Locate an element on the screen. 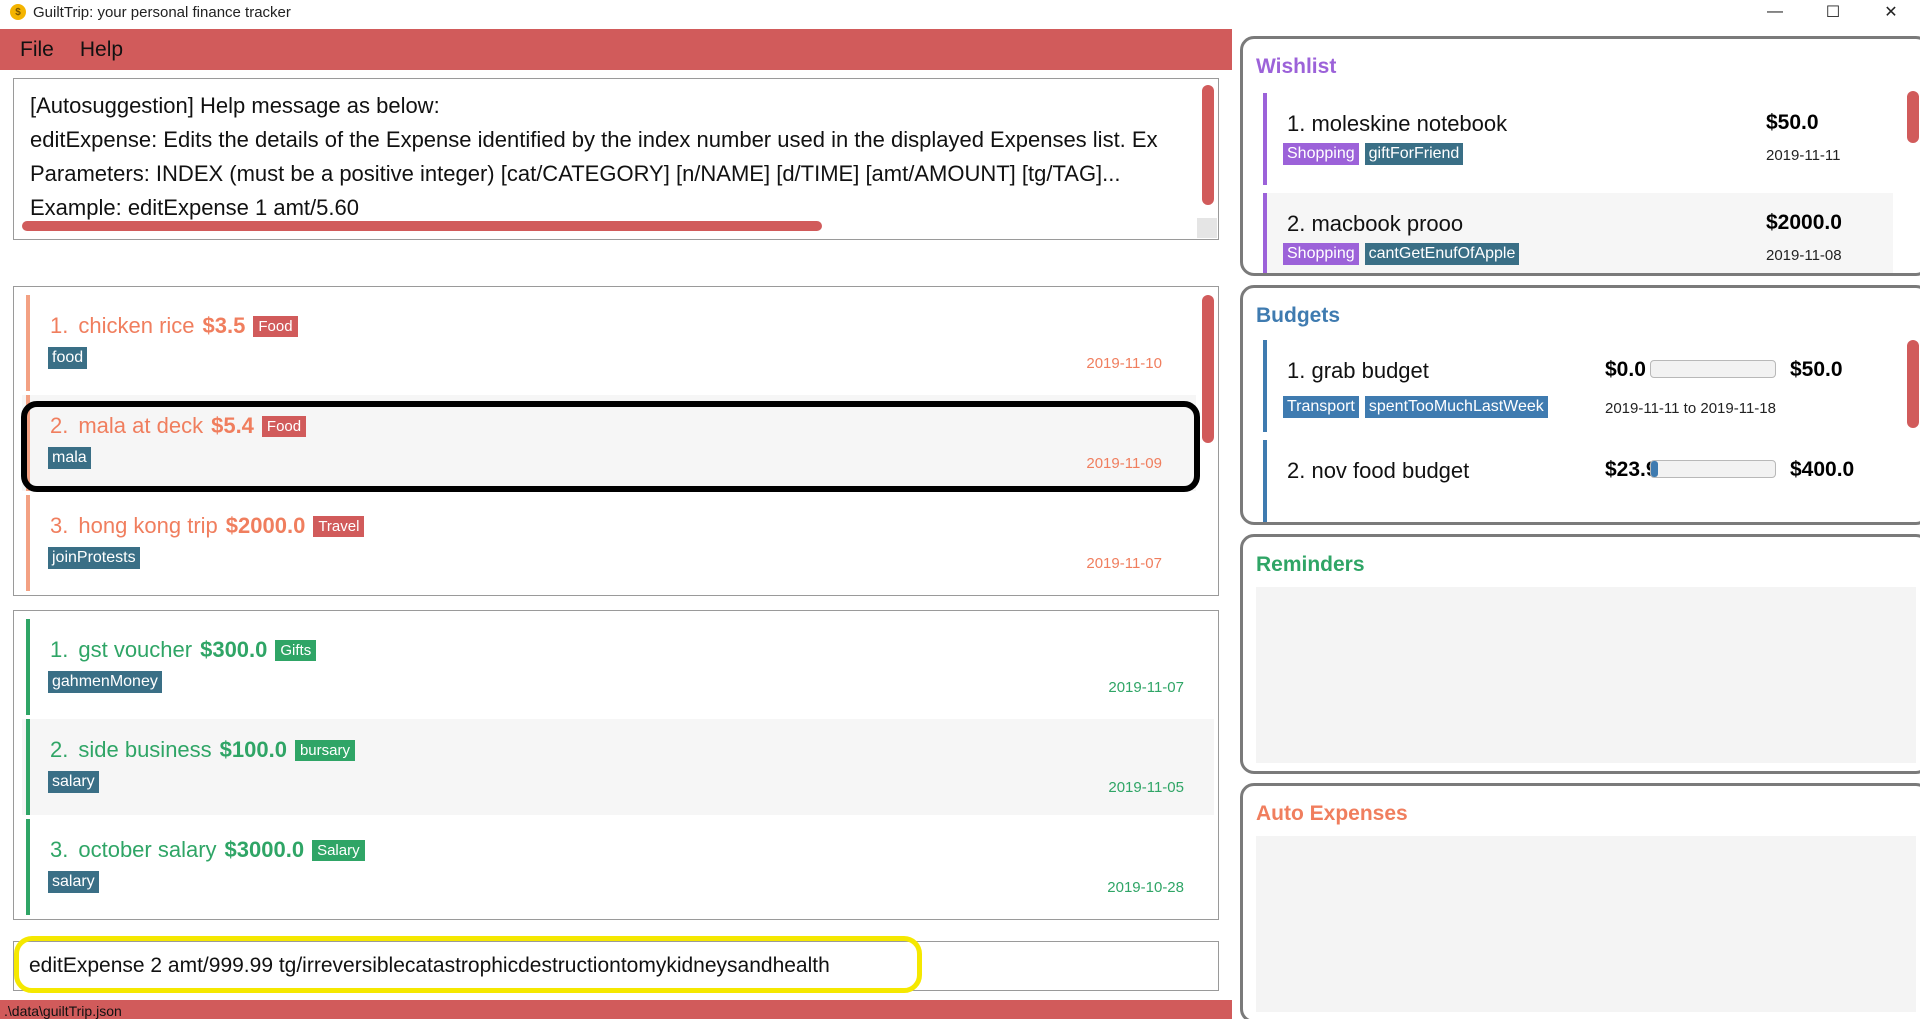 This screenshot has height=1019, width=1920. income-name: side business is located at coordinates (145, 749).